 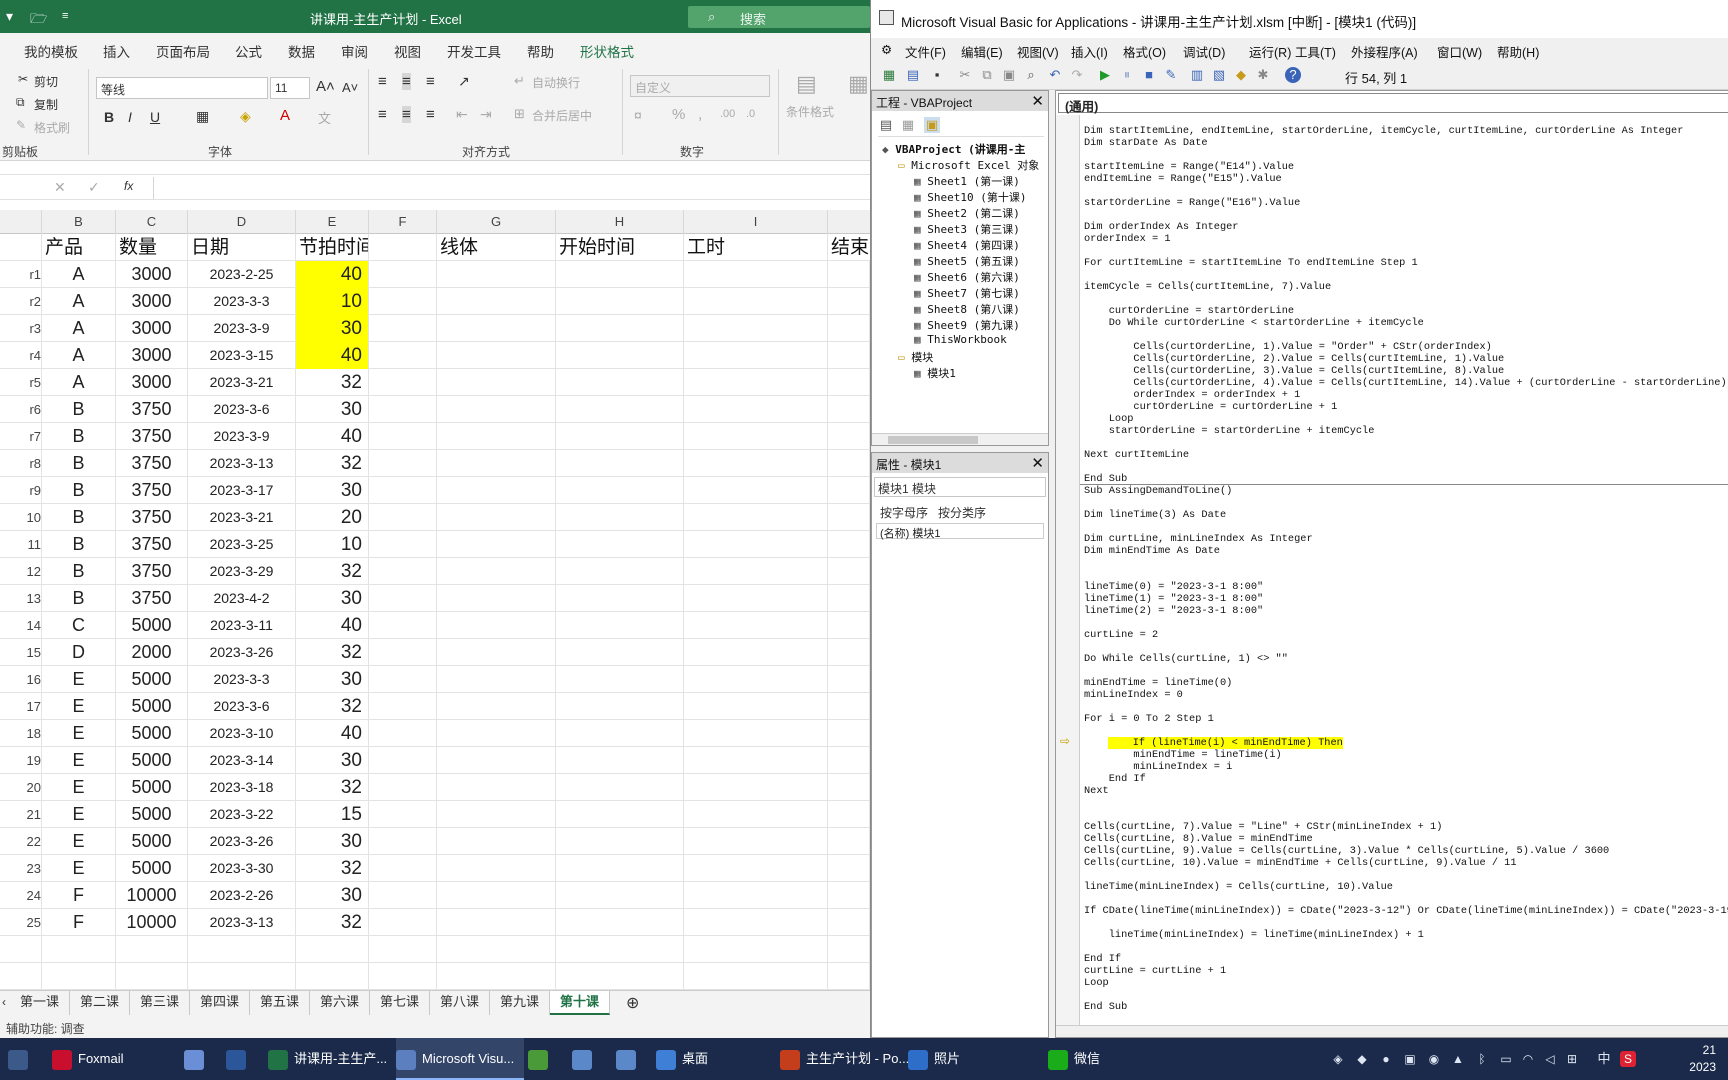 What do you see at coordinates (1270, 51) in the screenshot?
I see `vbe-menu-item: 运行(R)` at bounding box center [1270, 51].